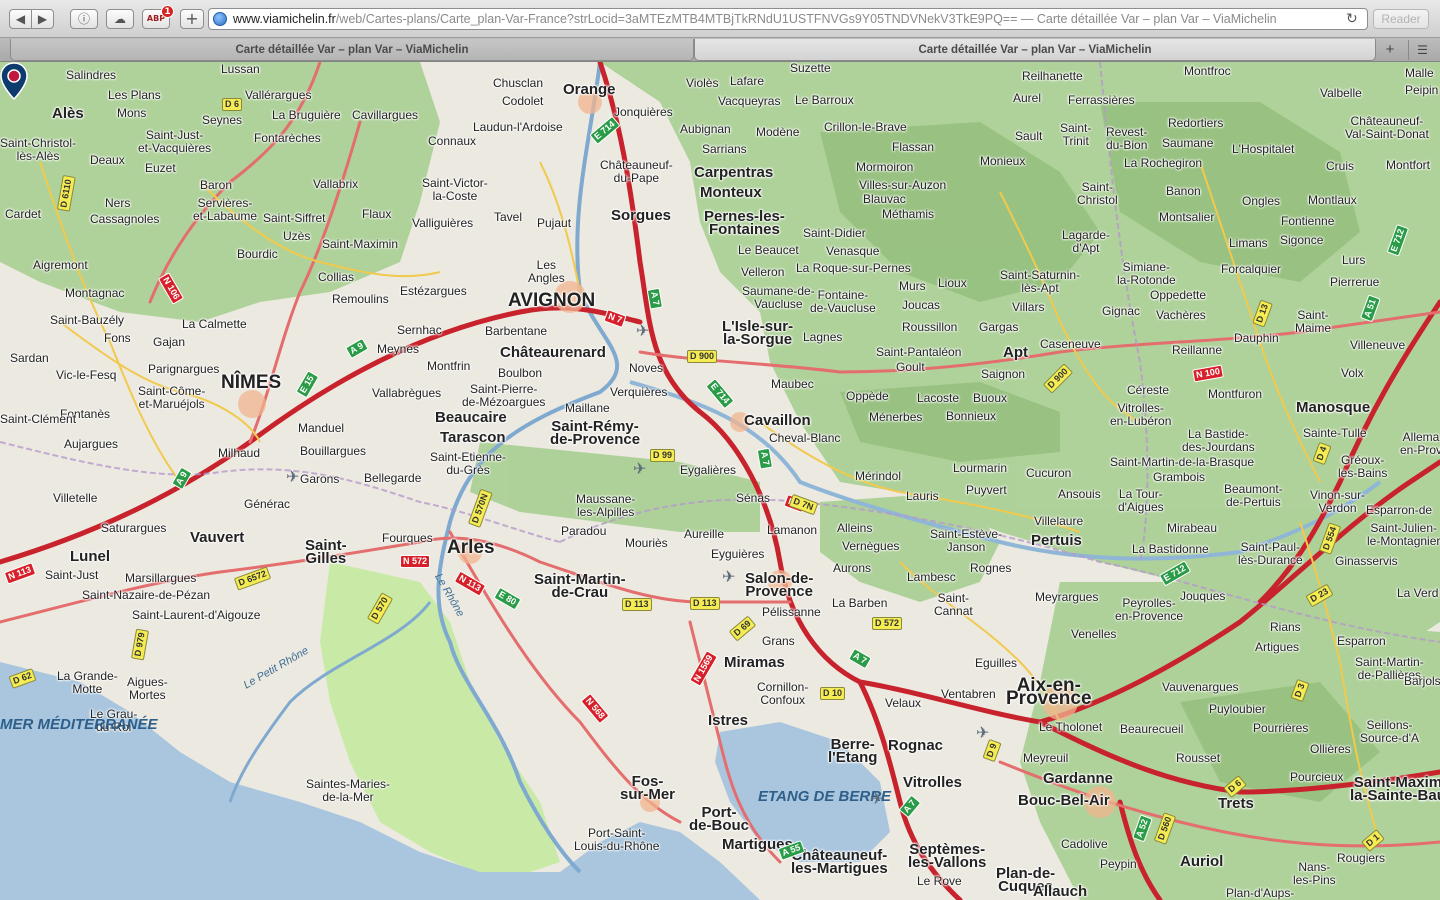 This screenshot has width=1440, height=900. I want to click on plus-icon: +, so click(192, 18).